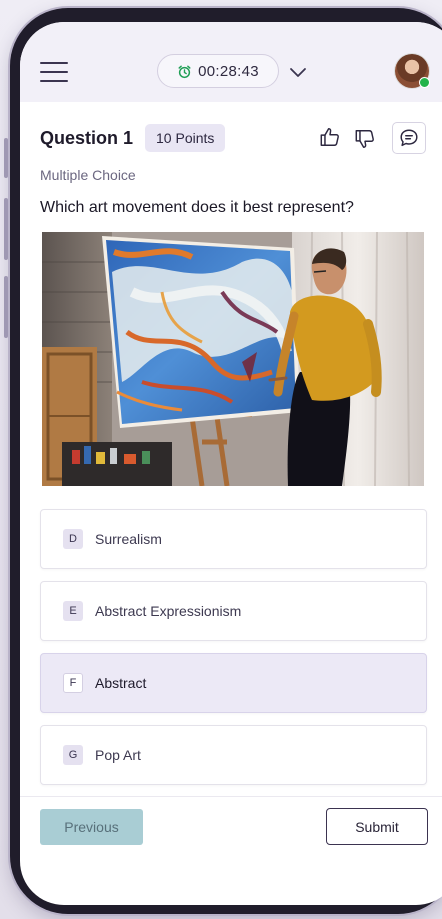 This screenshot has width=442, height=919. Describe the element at coordinates (424, 82) in the screenshot. I see `online-status-dot` at that location.